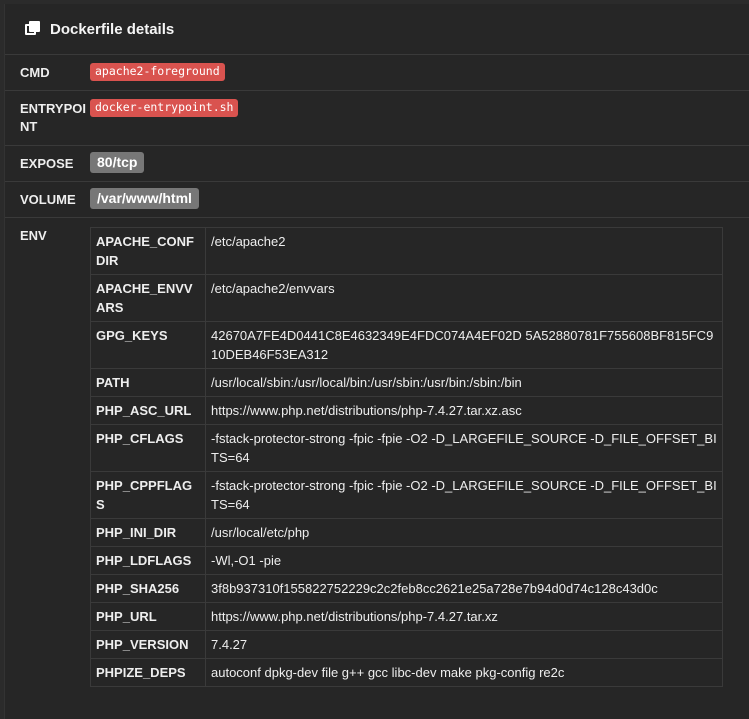 Image resolution: width=749 pixels, height=719 pixels. Describe the element at coordinates (33, 235) in the screenshot. I see `env-label: ENV` at that location.